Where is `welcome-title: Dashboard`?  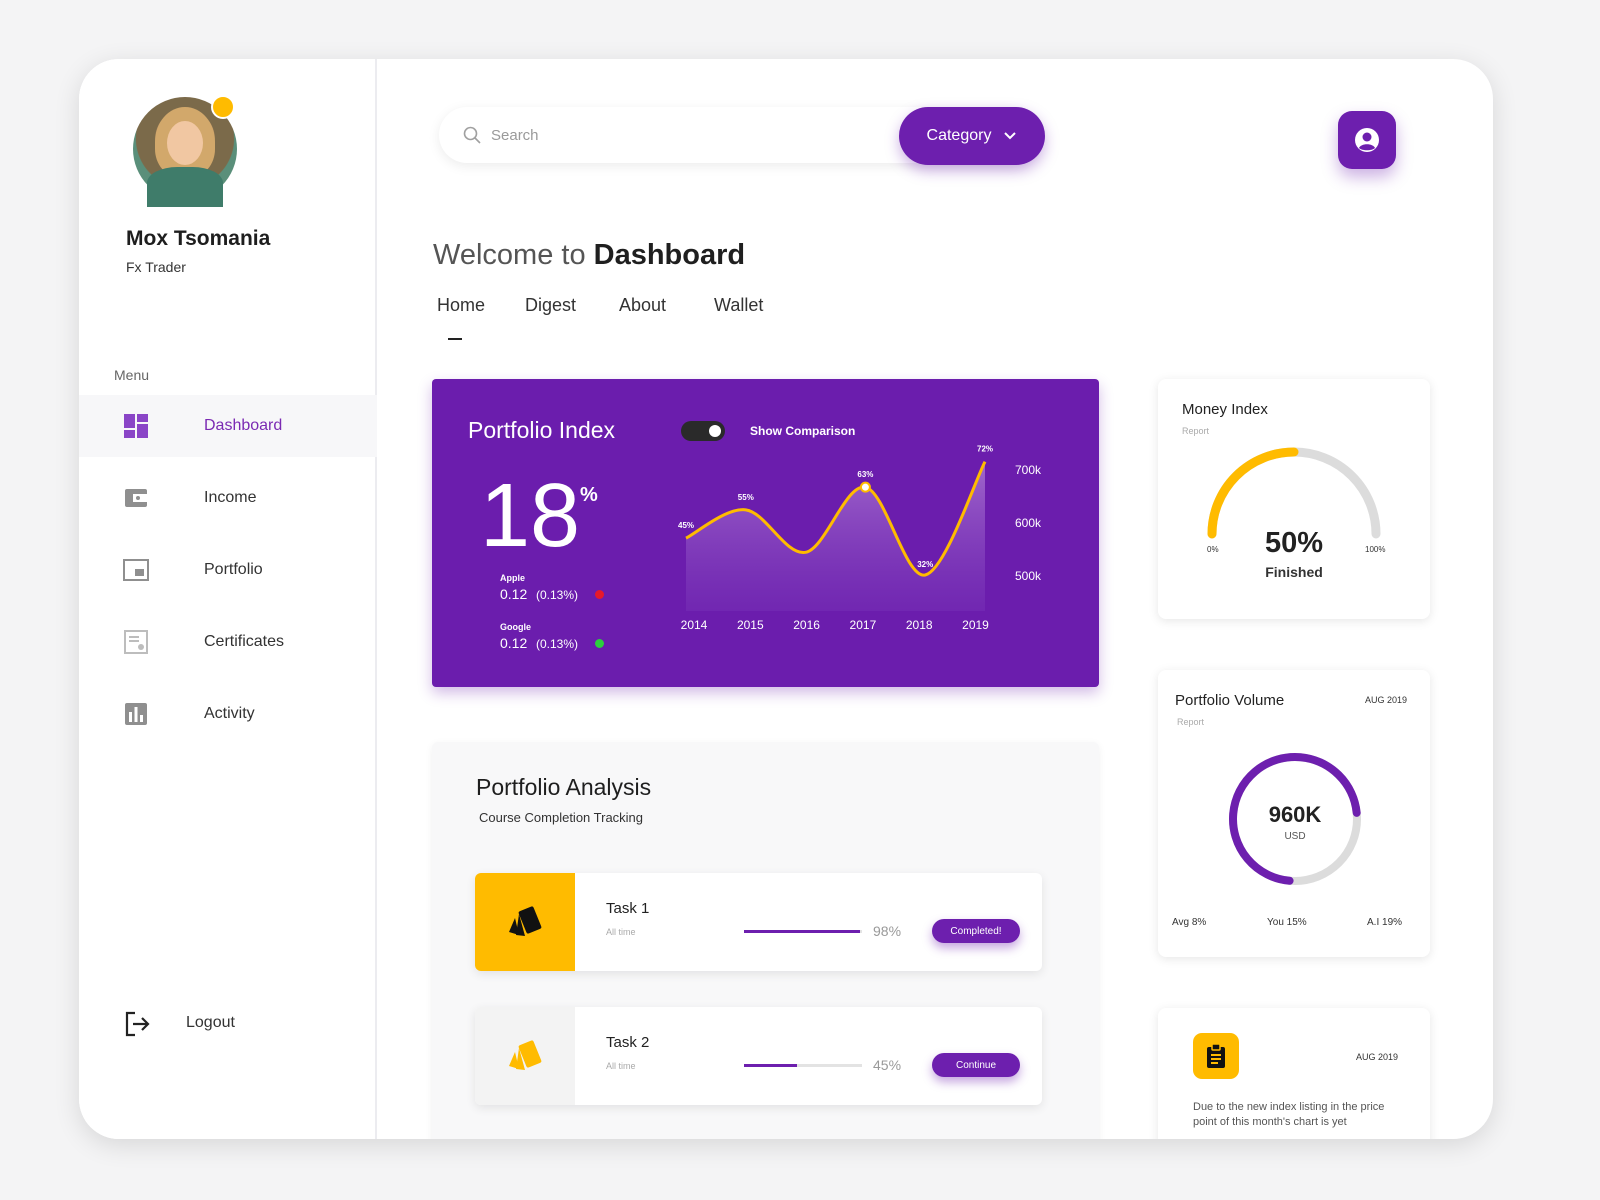
welcome-title: Dashboard is located at coordinates (669, 255).